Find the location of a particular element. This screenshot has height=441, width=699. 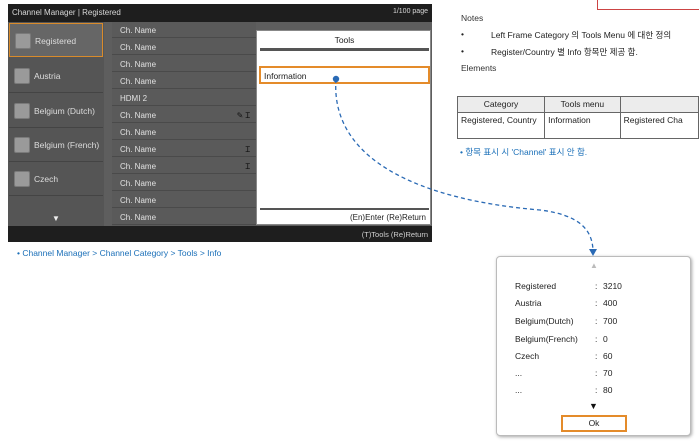

category-item-austria: Austria is located at coordinates (56, 76).